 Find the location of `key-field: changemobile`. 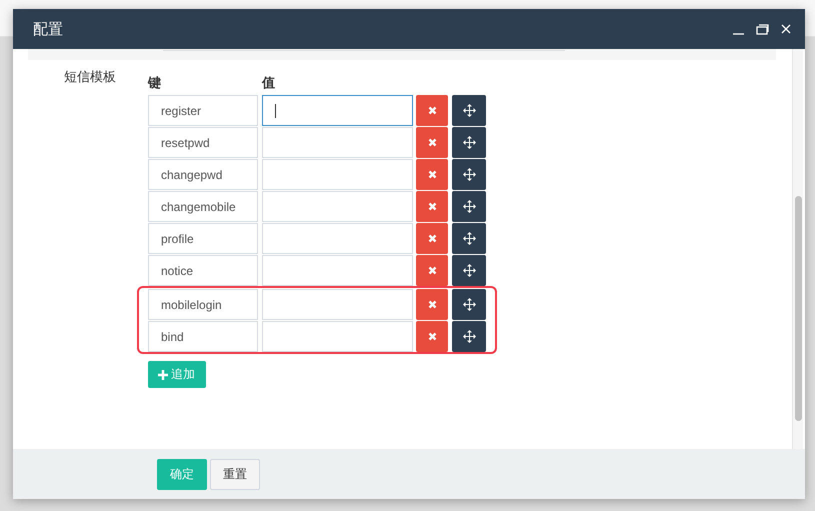

key-field: changemobile is located at coordinates (203, 206).